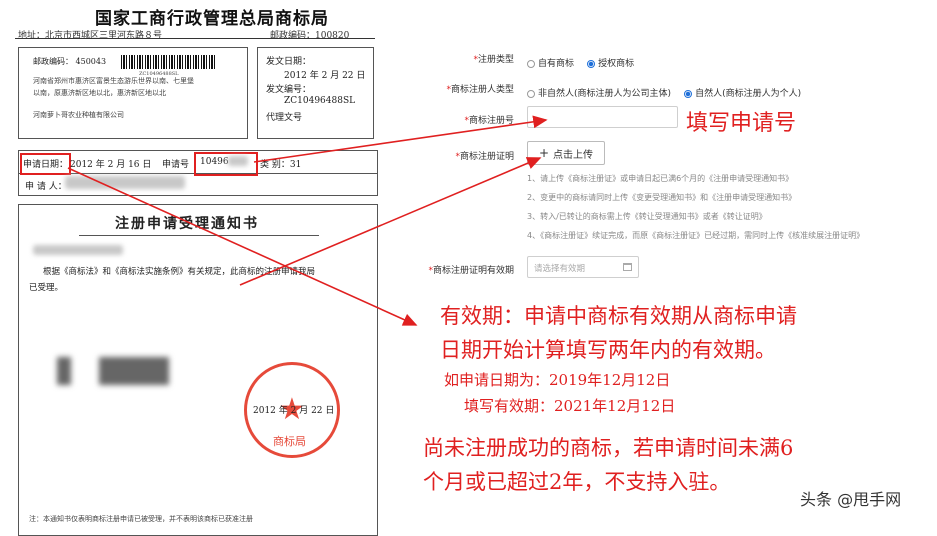 The height and width of the screenshot is (536, 937). What do you see at coordinates (557, 380) in the screenshot?
I see `annotation-example-1: 如申请日期为：2019年12月12日` at bounding box center [557, 380].